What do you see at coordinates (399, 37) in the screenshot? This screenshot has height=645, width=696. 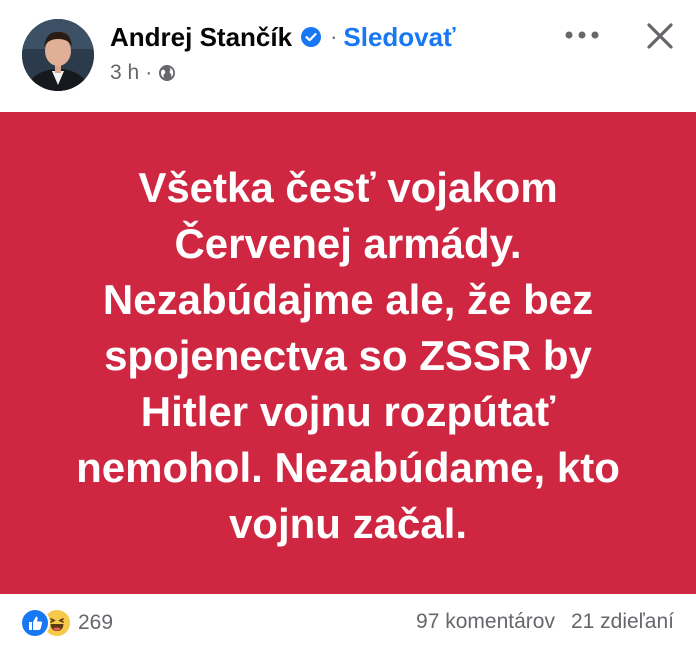 I see `follow-button: Sledovať` at bounding box center [399, 37].